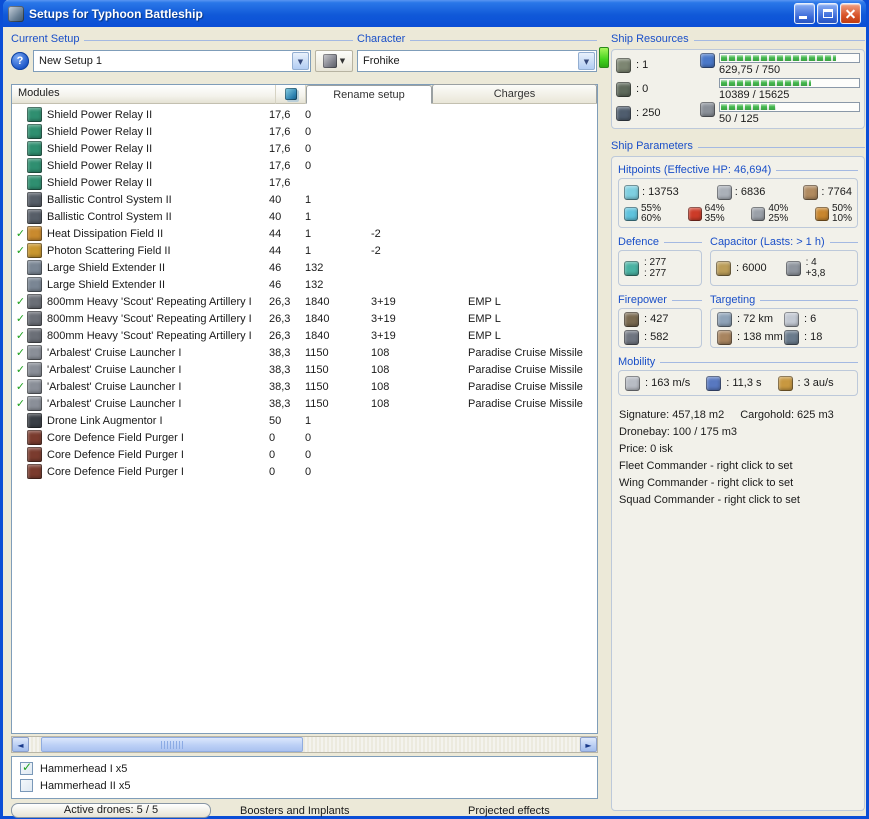  Describe the element at coordinates (793, 268) in the screenshot. I see `cap-recharge-icon` at that location.